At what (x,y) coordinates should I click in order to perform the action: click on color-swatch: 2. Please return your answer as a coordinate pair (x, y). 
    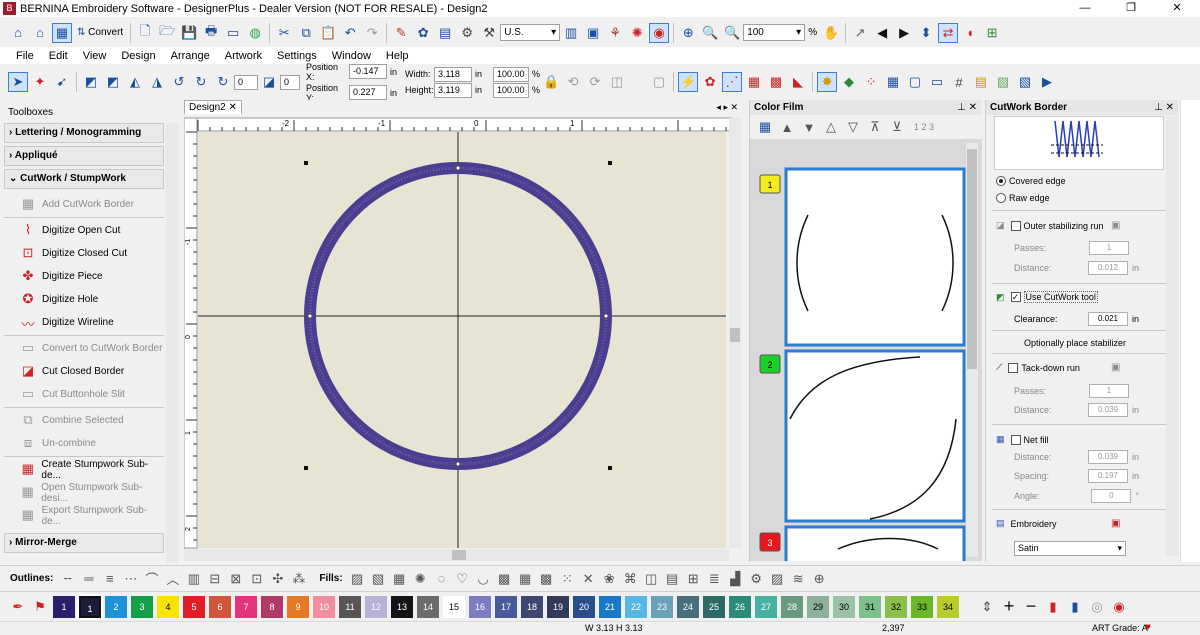
    Looking at the image, I should click on (116, 606).